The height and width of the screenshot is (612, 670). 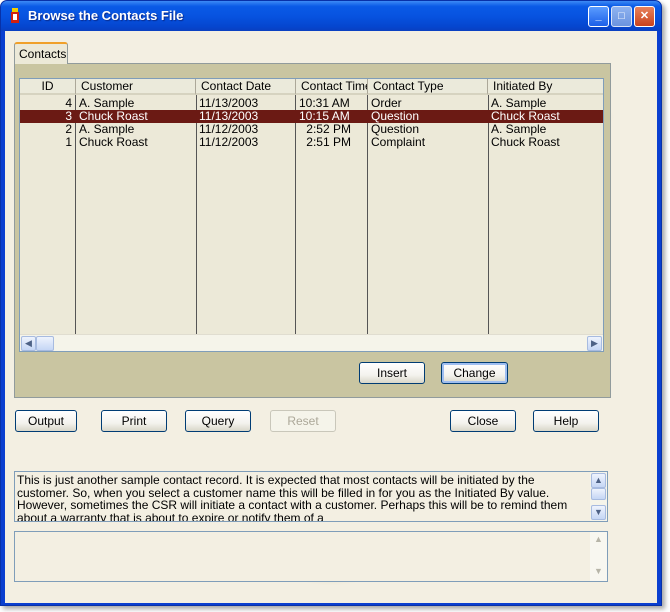 I want to click on app-icon, so click(x=15, y=15).